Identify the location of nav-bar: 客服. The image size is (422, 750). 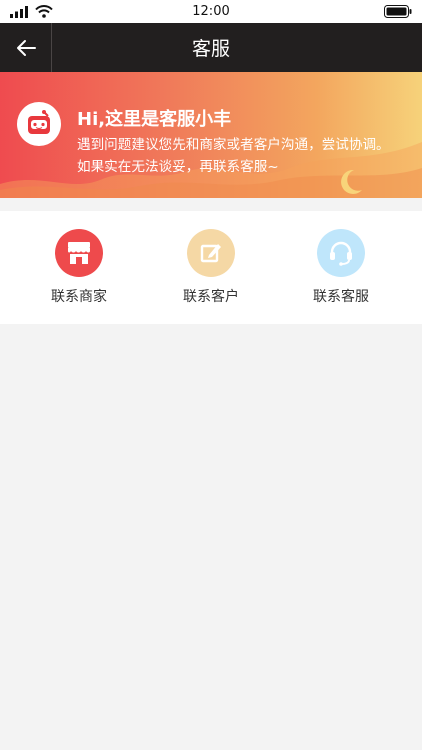
(211, 47).